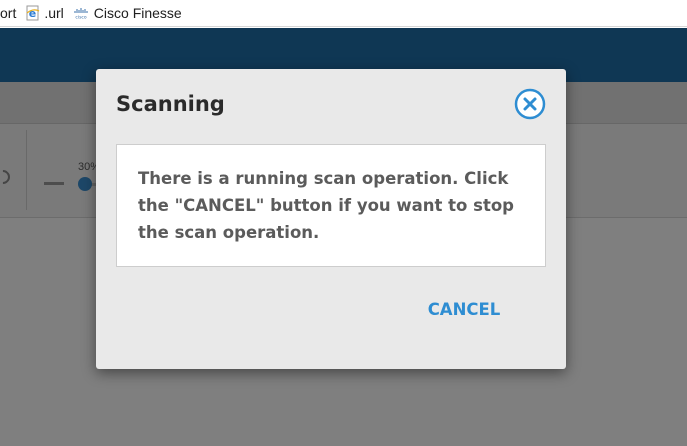 The width and height of the screenshot is (687, 446). Describe the element at coordinates (530, 104) in the screenshot. I see `close-circle-icon` at that location.